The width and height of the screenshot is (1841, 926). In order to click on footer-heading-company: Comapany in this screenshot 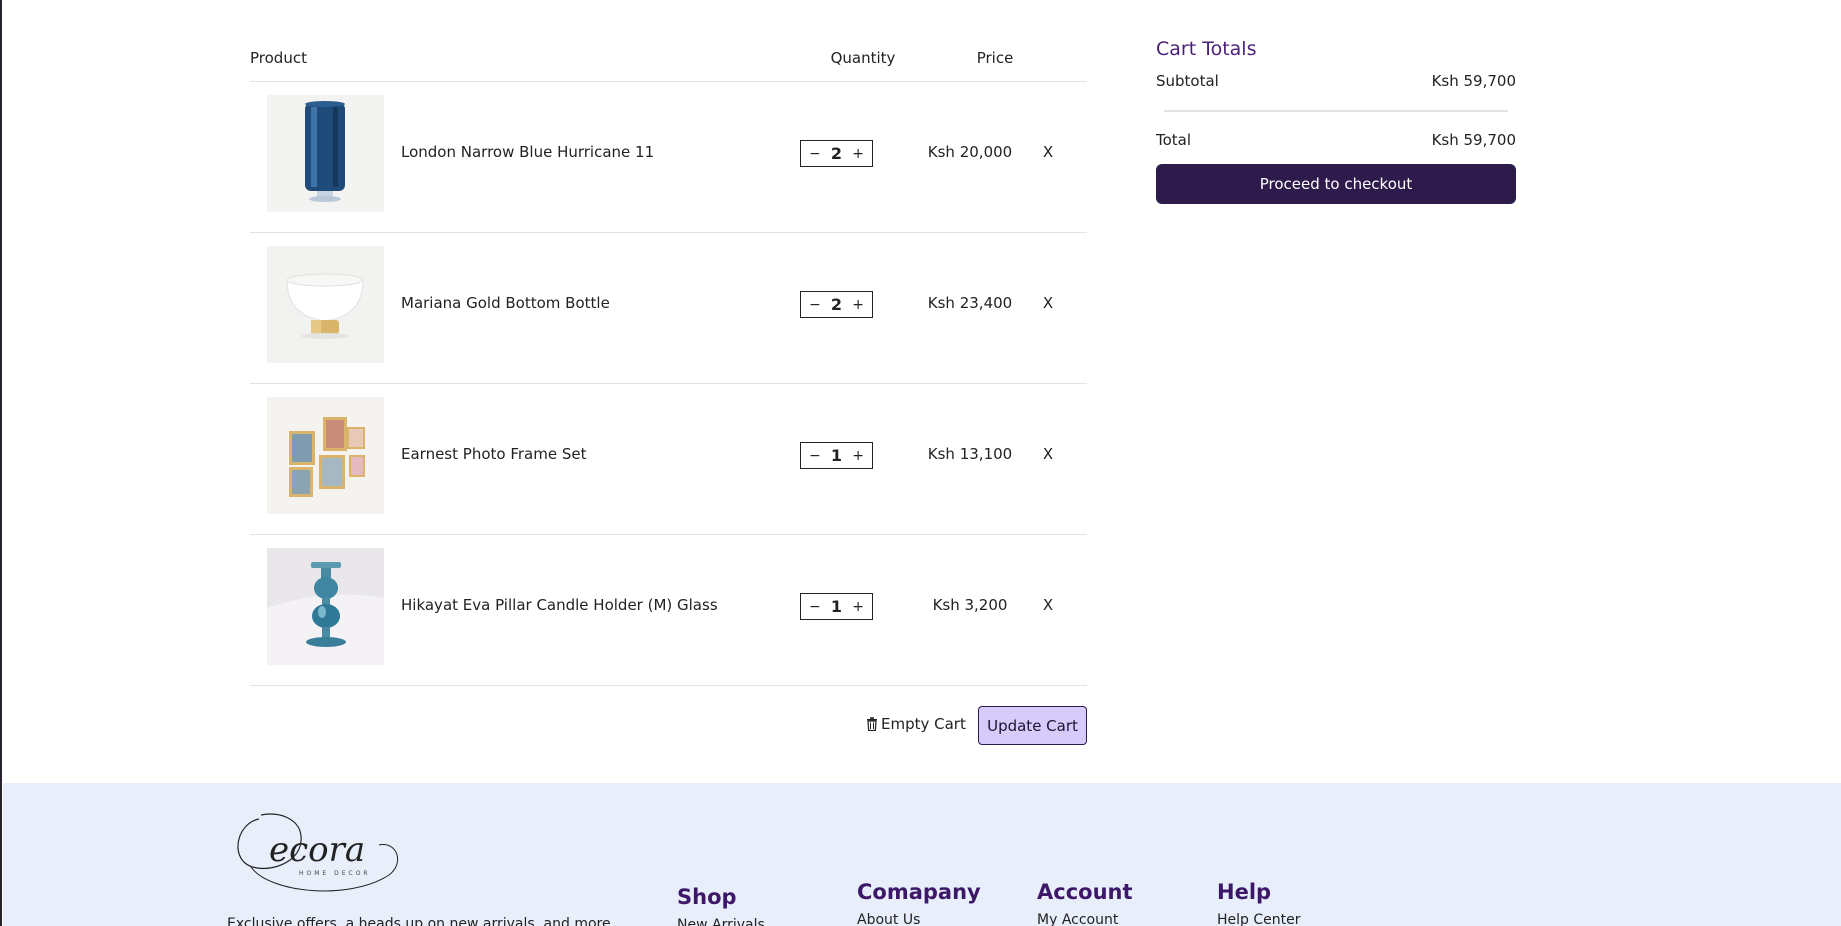, I will do `click(919, 892)`.